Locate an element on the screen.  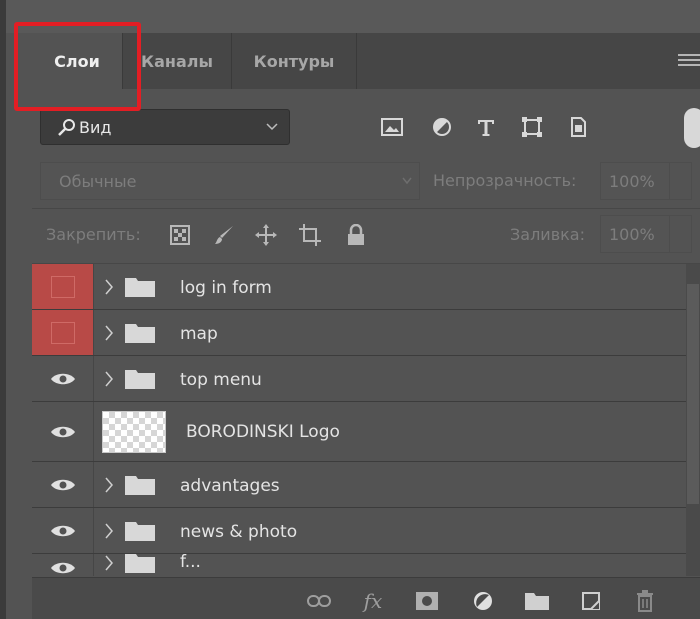
layer-row: BORODINSKI Logo is located at coordinates (359, 432).